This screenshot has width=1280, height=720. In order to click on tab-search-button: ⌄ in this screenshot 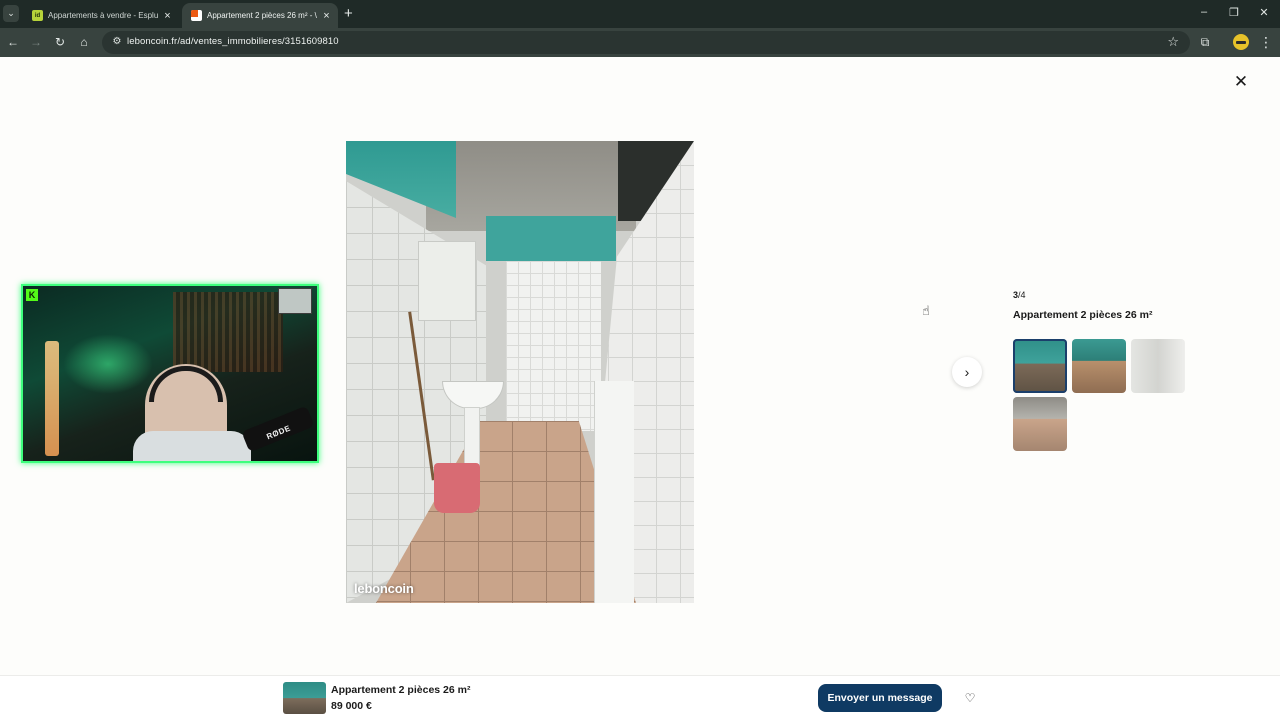, I will do `click(11, 13)`.